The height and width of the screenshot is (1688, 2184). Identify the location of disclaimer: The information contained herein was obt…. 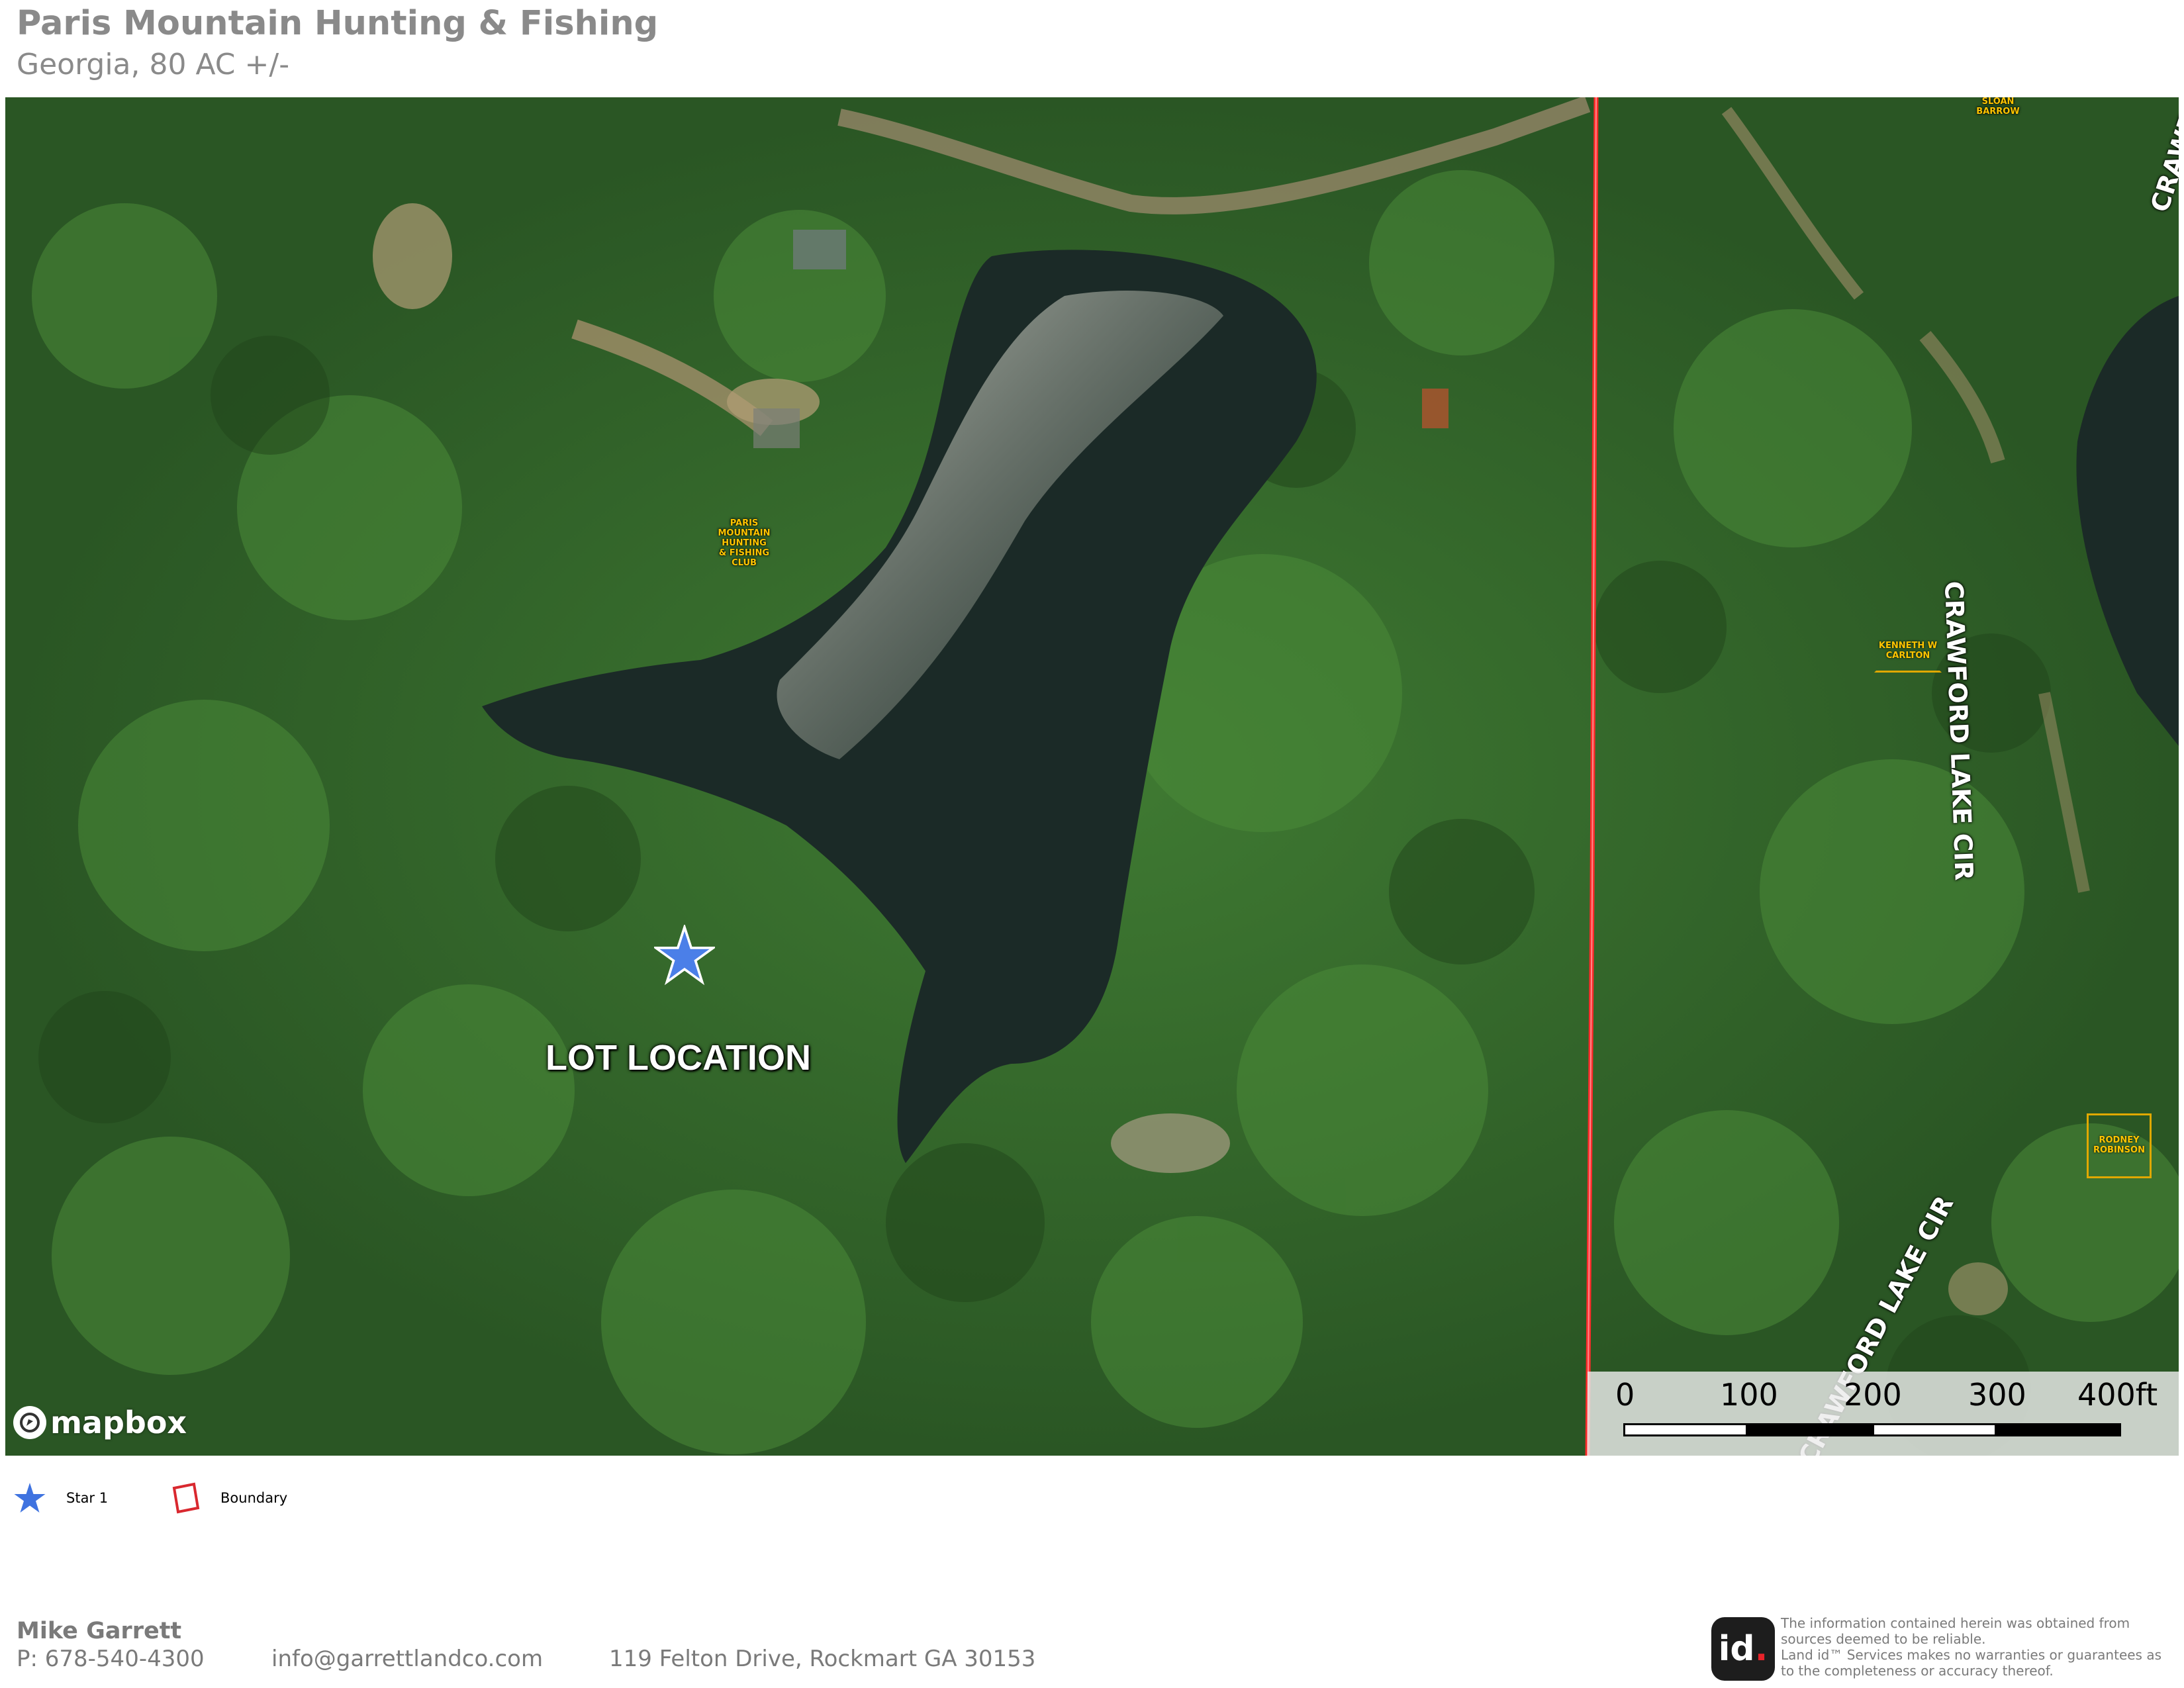
(1971, 1647).